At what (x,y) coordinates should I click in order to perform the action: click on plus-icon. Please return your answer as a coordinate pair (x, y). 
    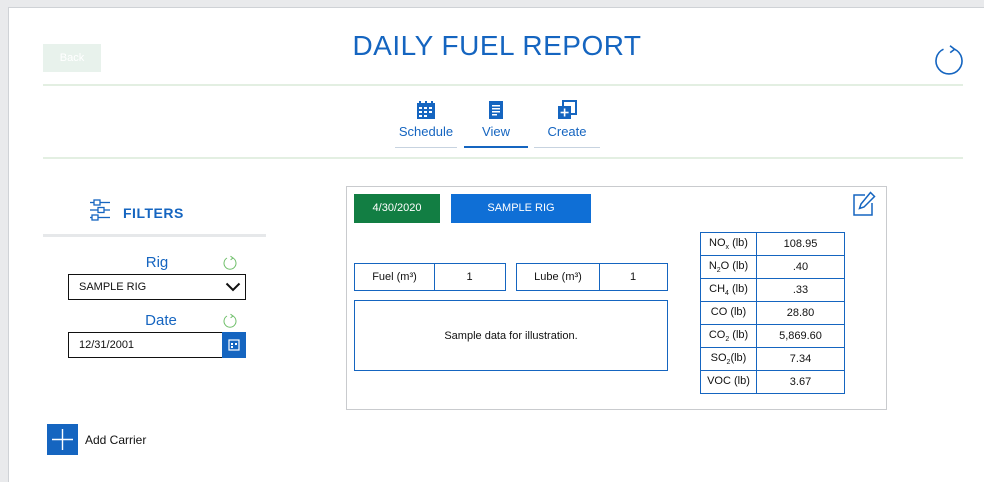
    Looking at the image, I should click on (62, 439).